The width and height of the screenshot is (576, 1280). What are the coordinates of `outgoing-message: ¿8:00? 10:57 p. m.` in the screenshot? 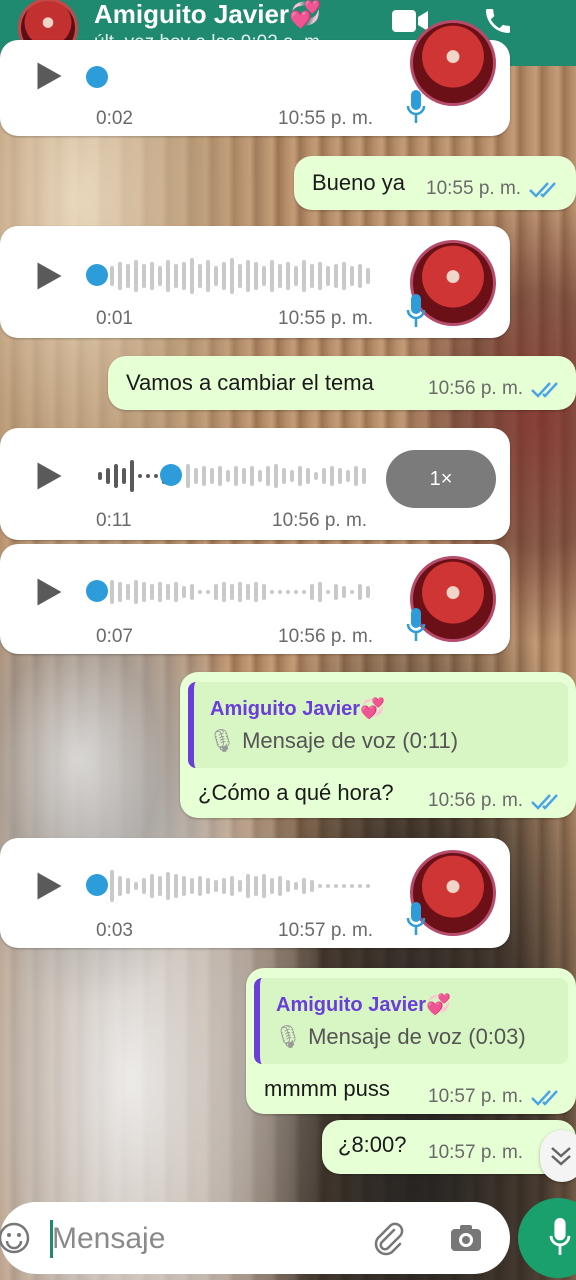 It's located at (449, 1147).